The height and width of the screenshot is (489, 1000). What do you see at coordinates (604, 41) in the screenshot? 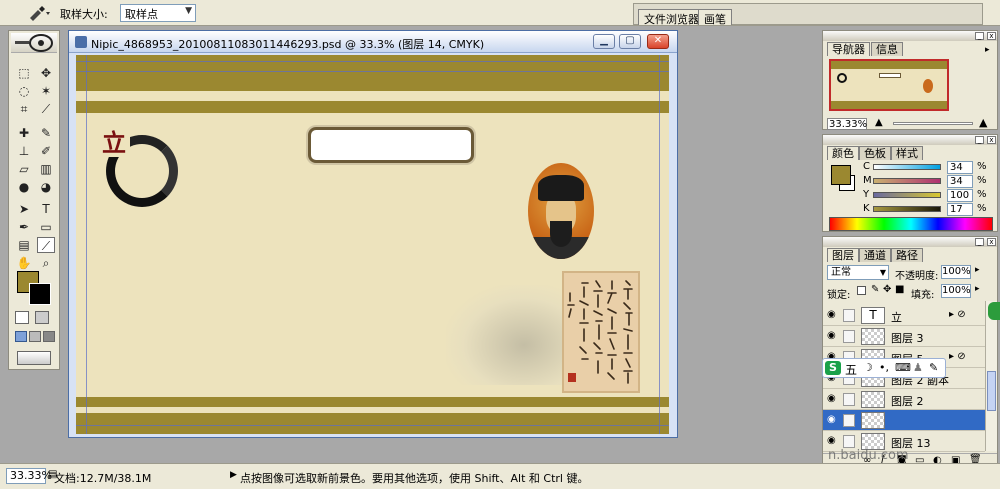
I see `minimize-button: ▁` at bounding box center [604, 41].